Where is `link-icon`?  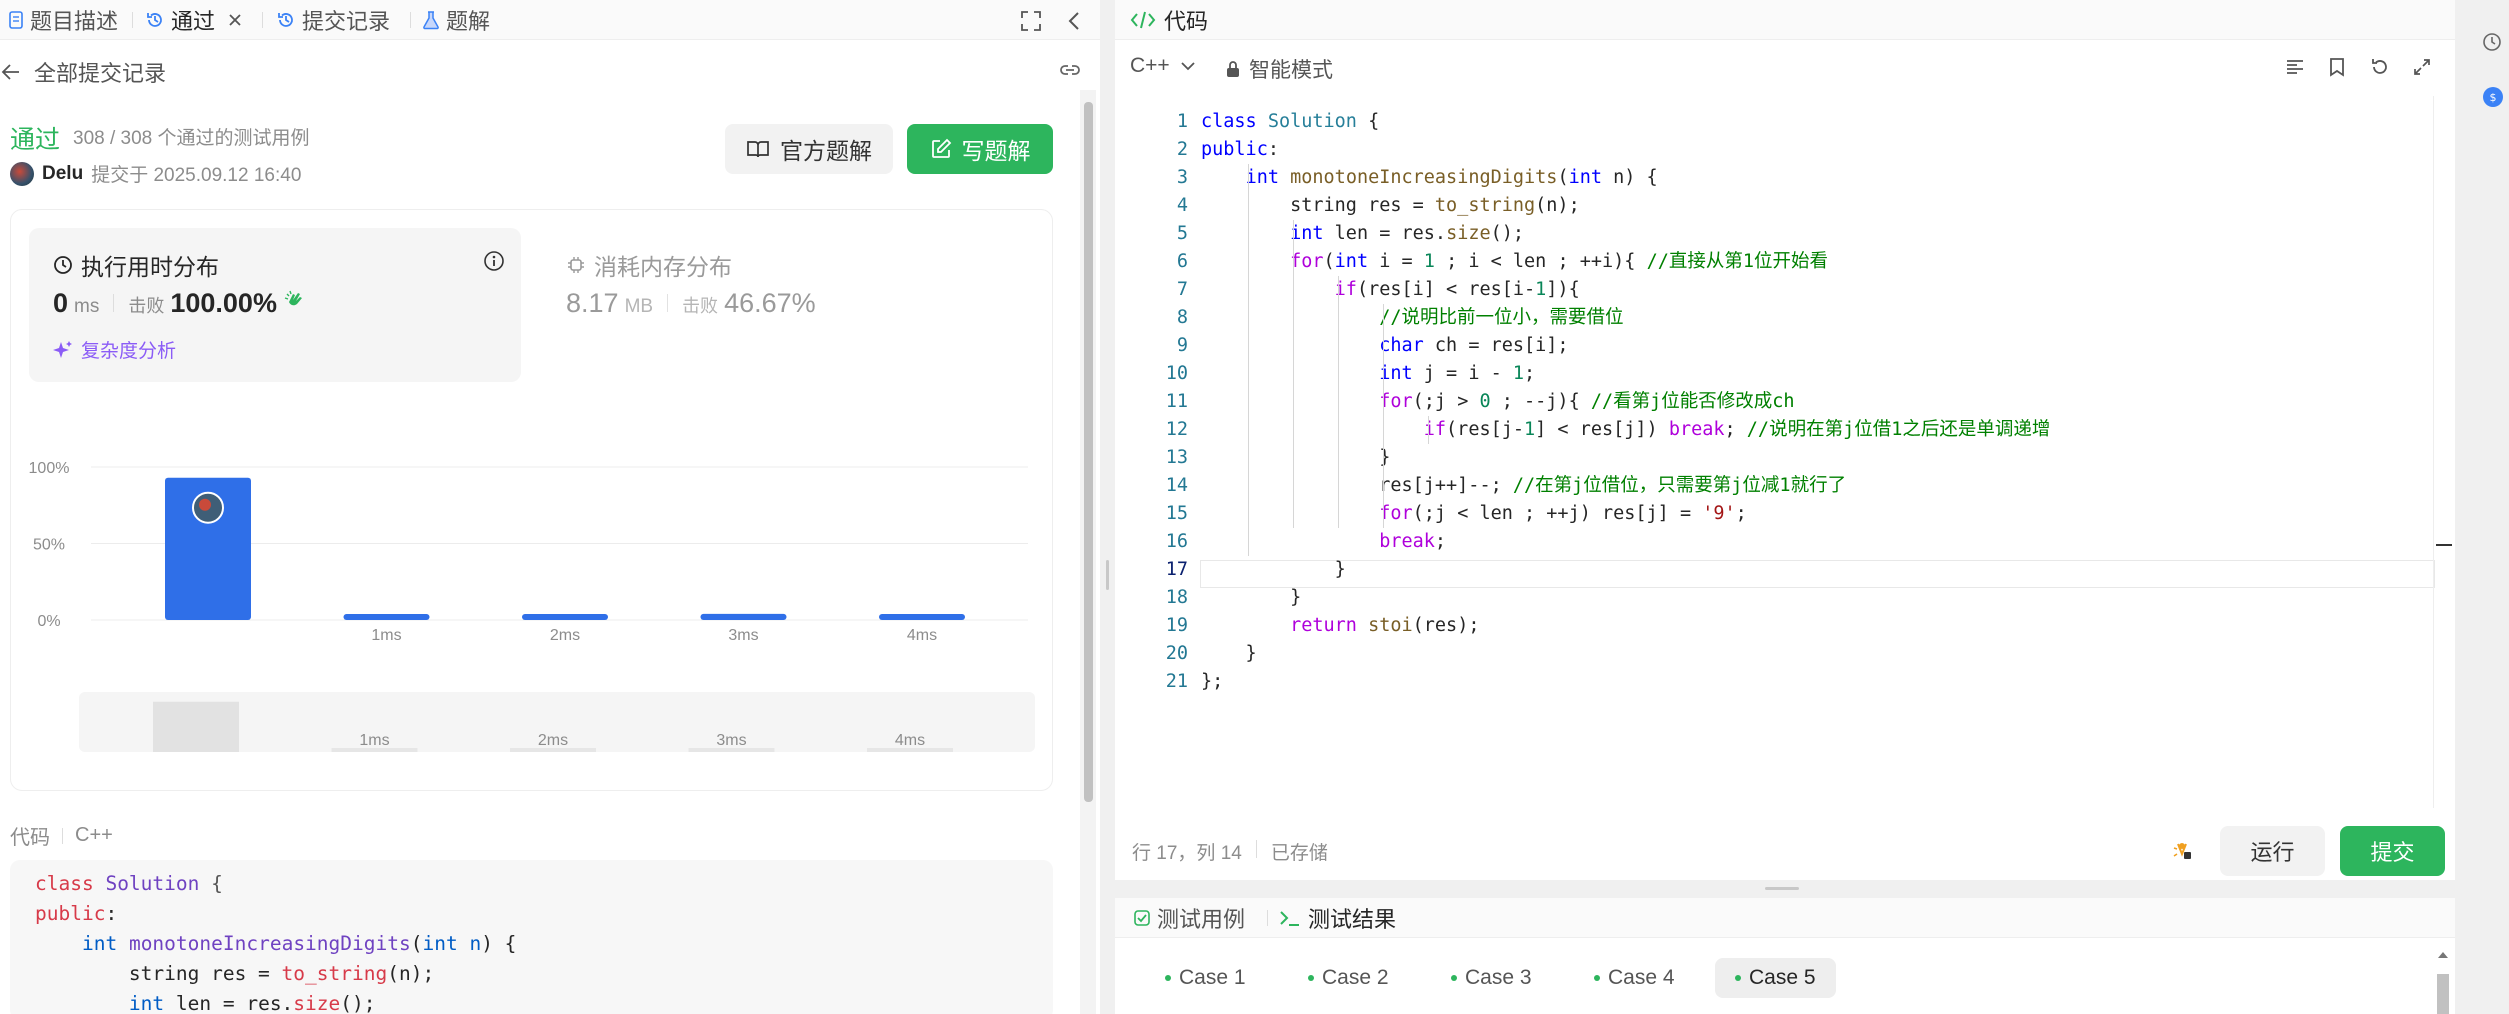
link-icon is located at coordinates (1070, 70).